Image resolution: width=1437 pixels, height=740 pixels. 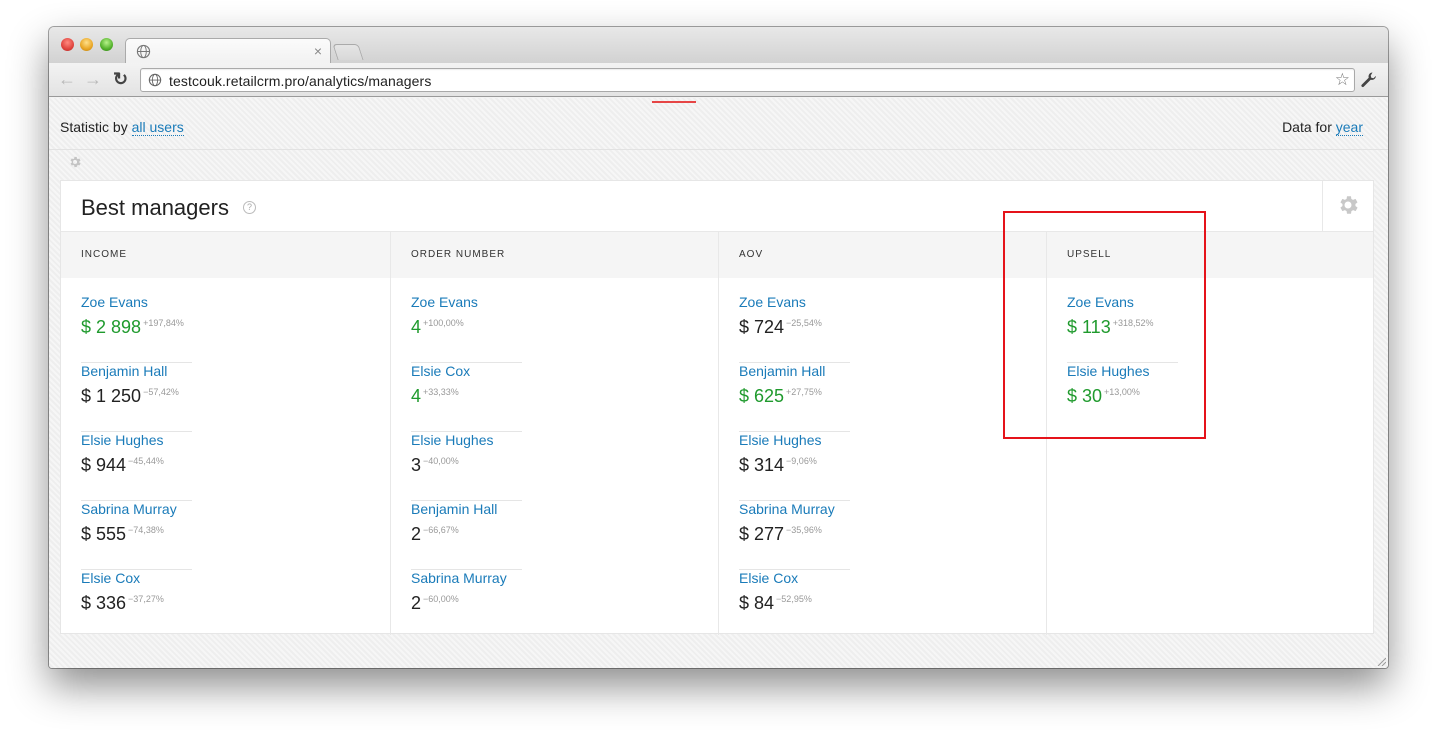 What do you see at coordinates (718, 124) in the screenshot?
I see `stats-filter-bar: Statistic by all users Data for year` at bounding box center [718, 124].